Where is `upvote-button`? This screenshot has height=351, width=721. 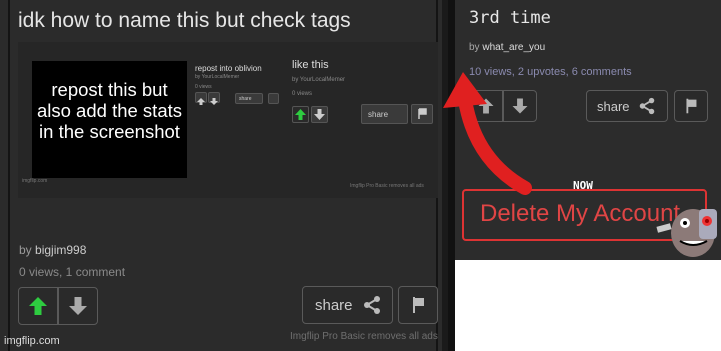 upvote-button is located at coordinates (38, 306).